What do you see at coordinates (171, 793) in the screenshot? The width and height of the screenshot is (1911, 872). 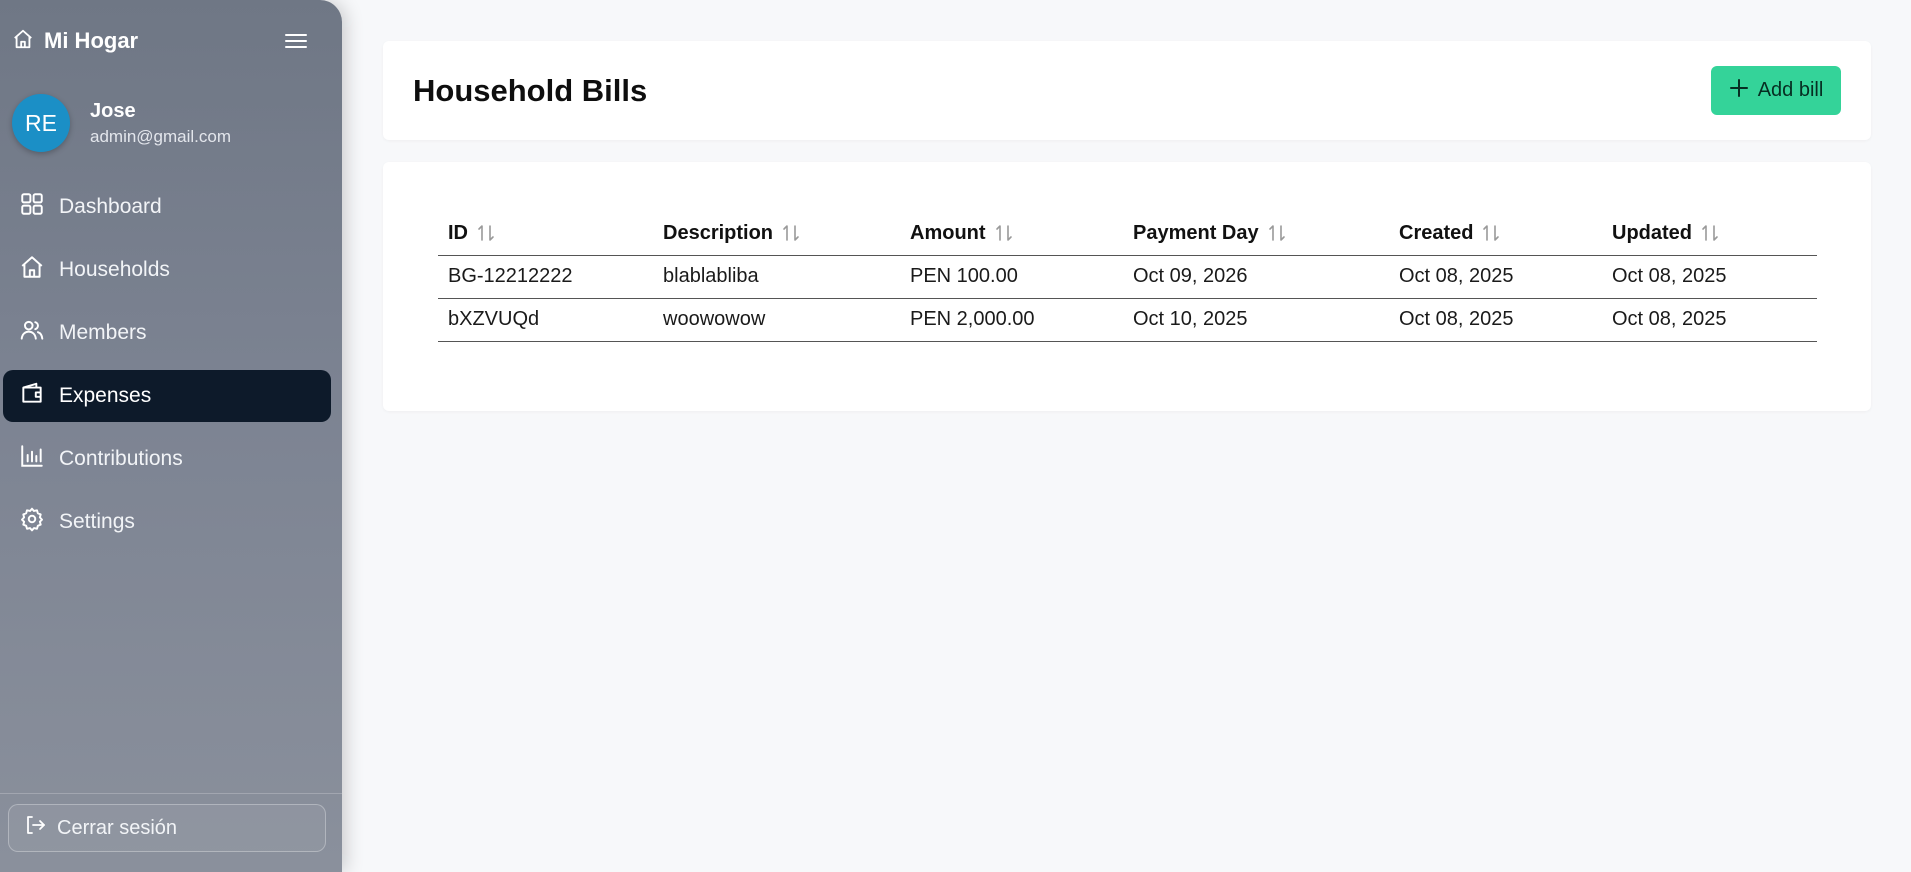 I see `sidebar-divider` at bounding box center [171, 793].